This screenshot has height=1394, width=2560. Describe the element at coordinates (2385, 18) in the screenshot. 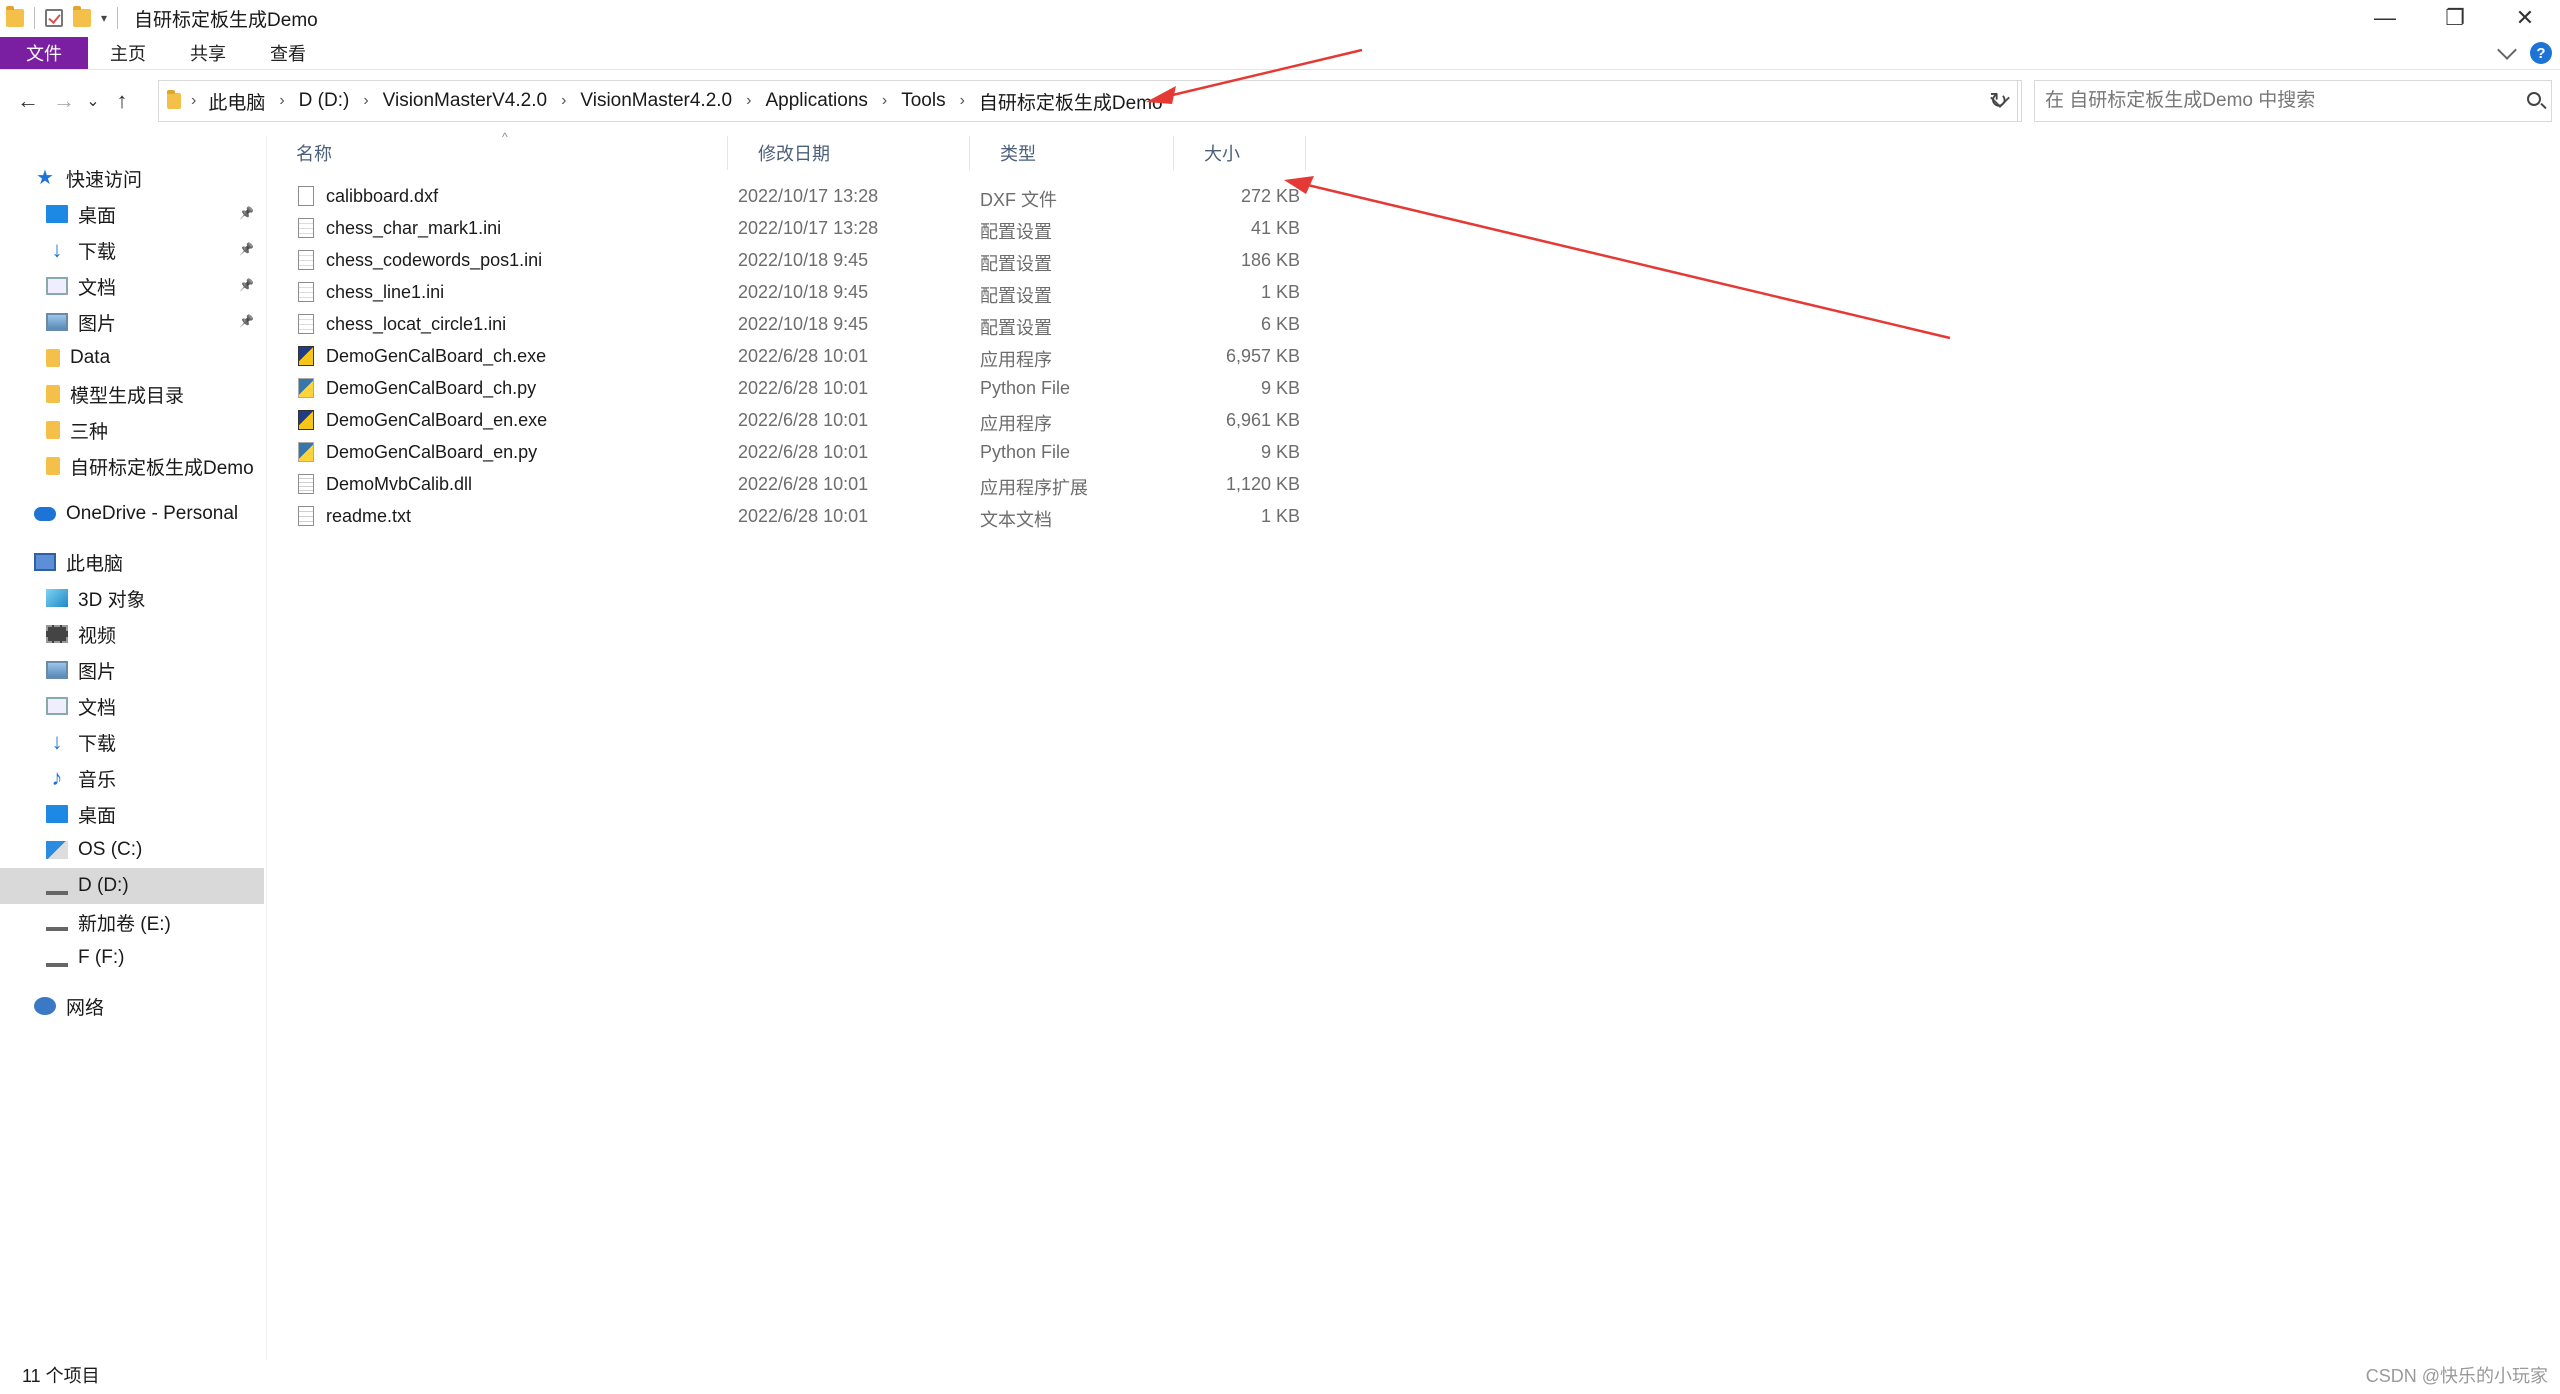

I see `minimize-button: —` at that location.